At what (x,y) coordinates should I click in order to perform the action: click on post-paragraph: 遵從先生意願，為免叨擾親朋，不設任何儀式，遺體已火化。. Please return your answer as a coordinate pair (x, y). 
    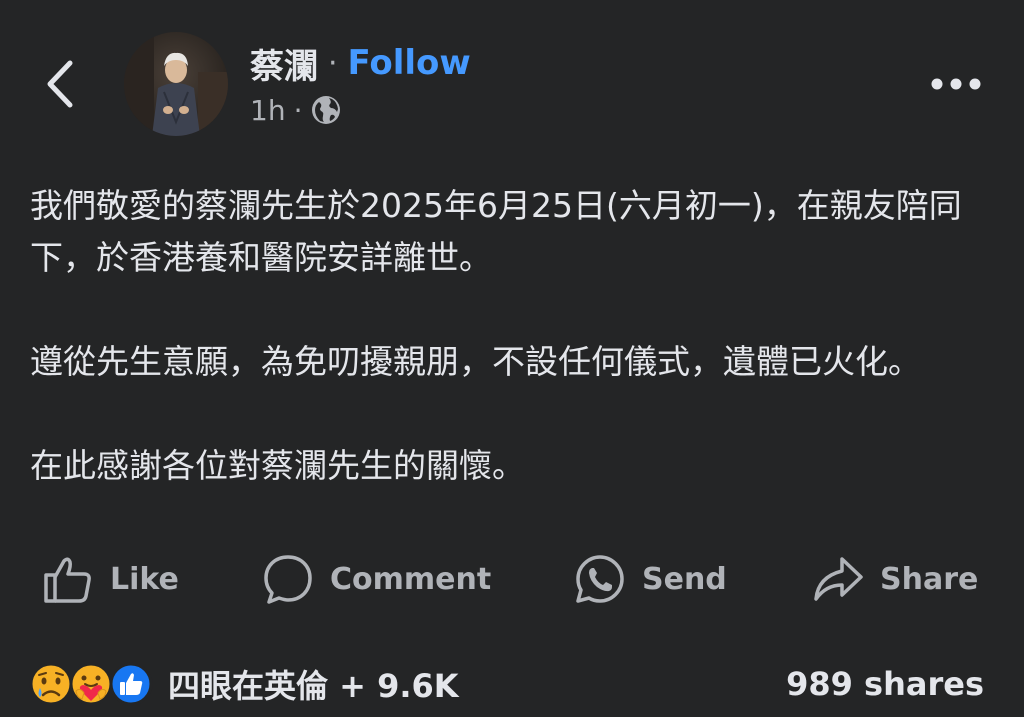
    Looking at the image, I should click on (475, 361).